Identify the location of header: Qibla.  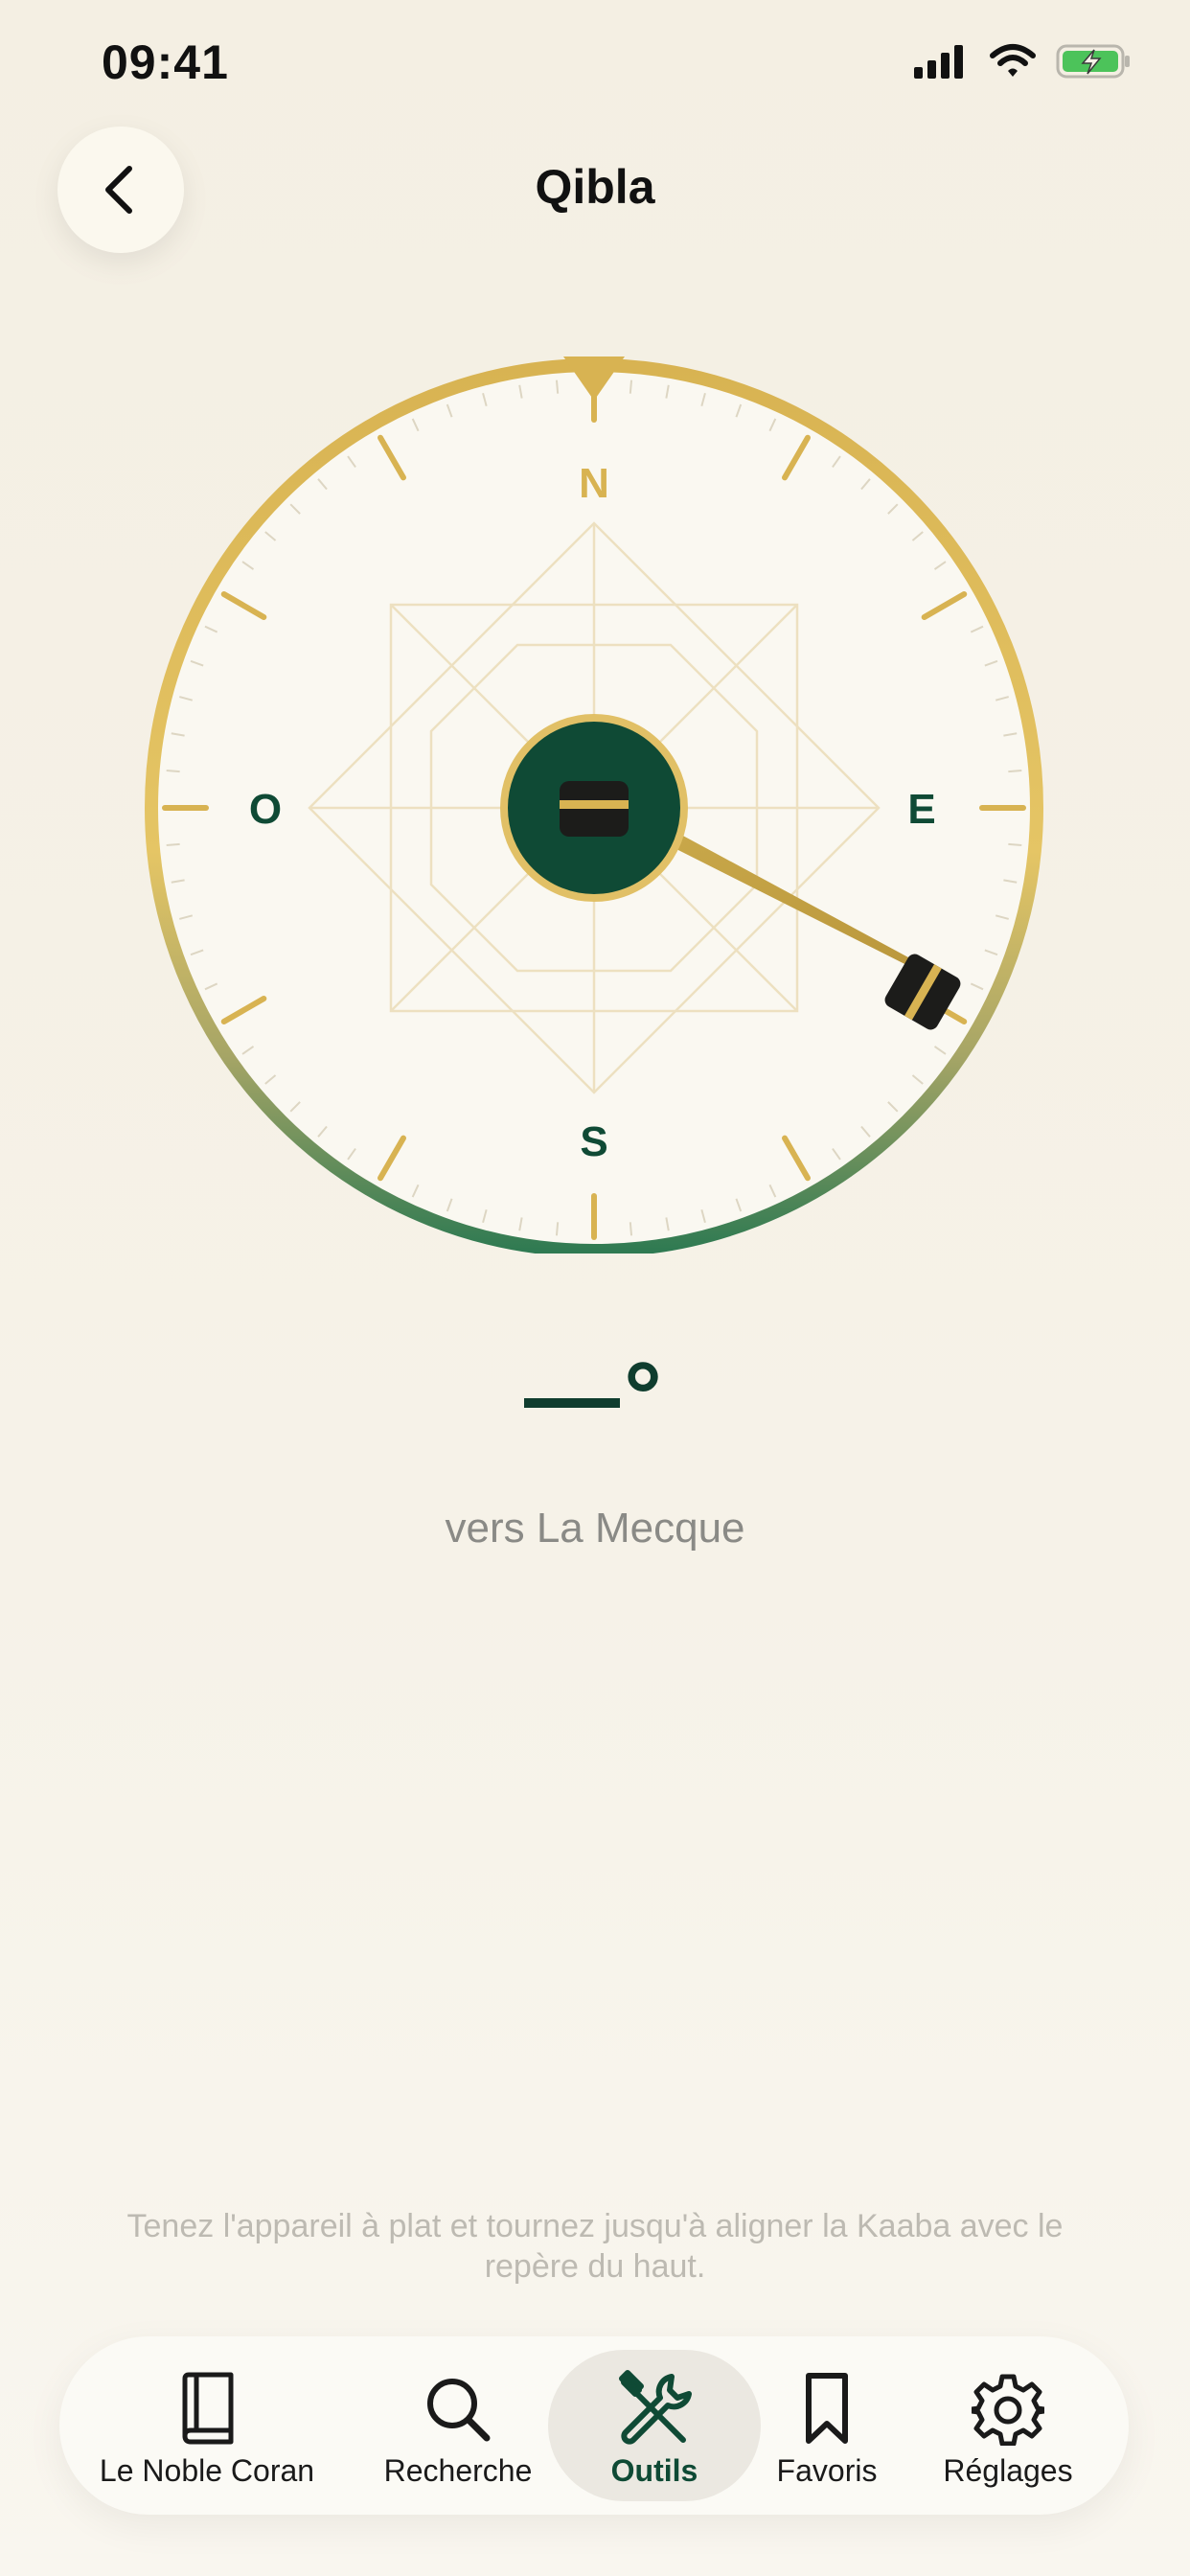
(595, 192).